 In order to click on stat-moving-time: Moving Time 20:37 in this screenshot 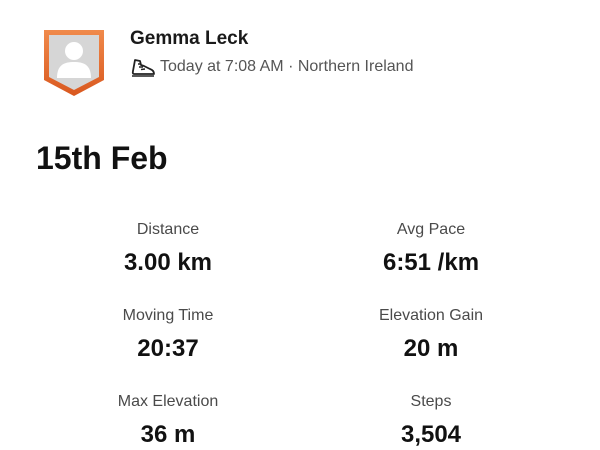, I will do `click(168, 335)`.